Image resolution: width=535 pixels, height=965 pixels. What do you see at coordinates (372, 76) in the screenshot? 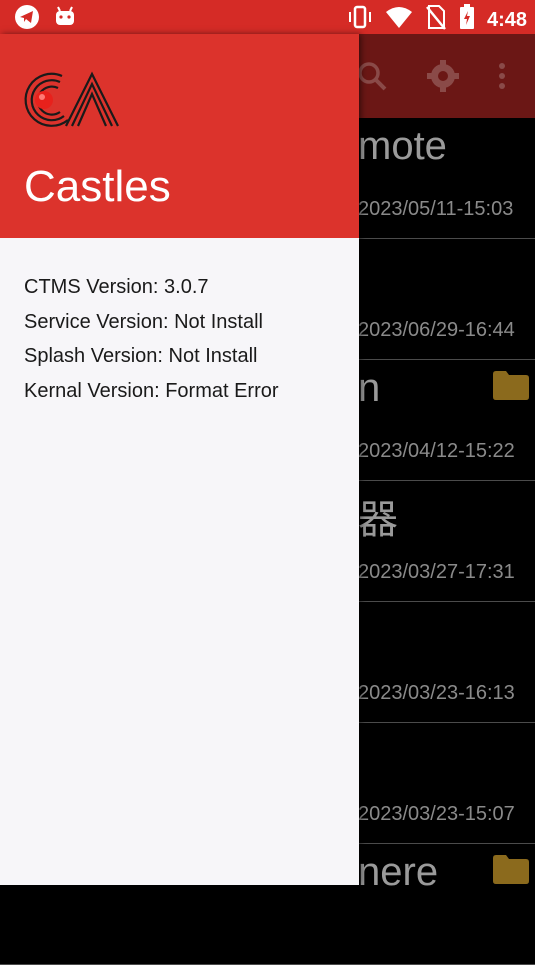
I see `search-icon` at bounding box center [372, 76].